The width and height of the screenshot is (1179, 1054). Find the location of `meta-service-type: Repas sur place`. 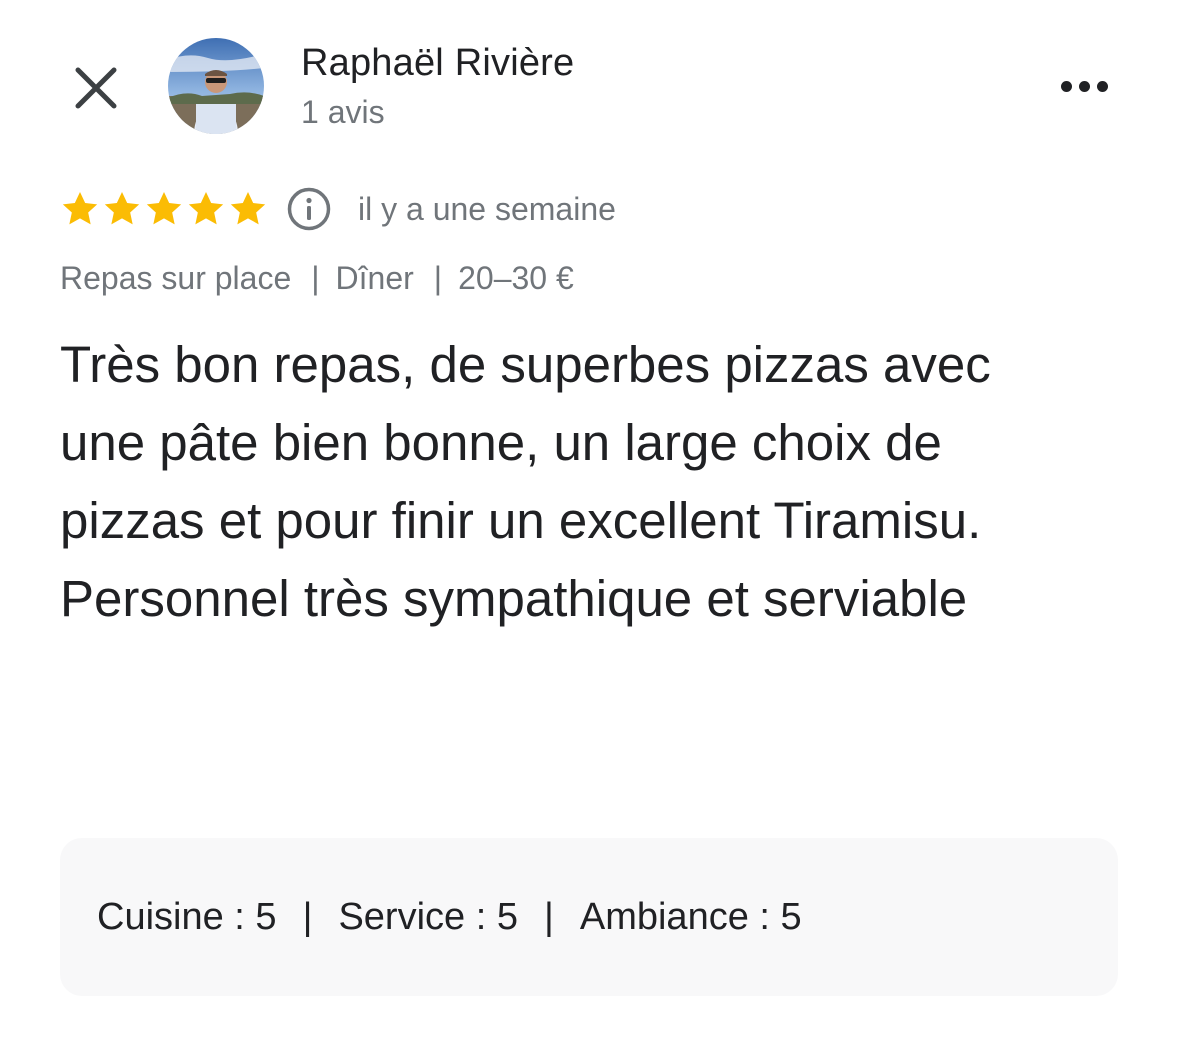

meta-service-type: Repas sur place is located at coordinates (176, 277).